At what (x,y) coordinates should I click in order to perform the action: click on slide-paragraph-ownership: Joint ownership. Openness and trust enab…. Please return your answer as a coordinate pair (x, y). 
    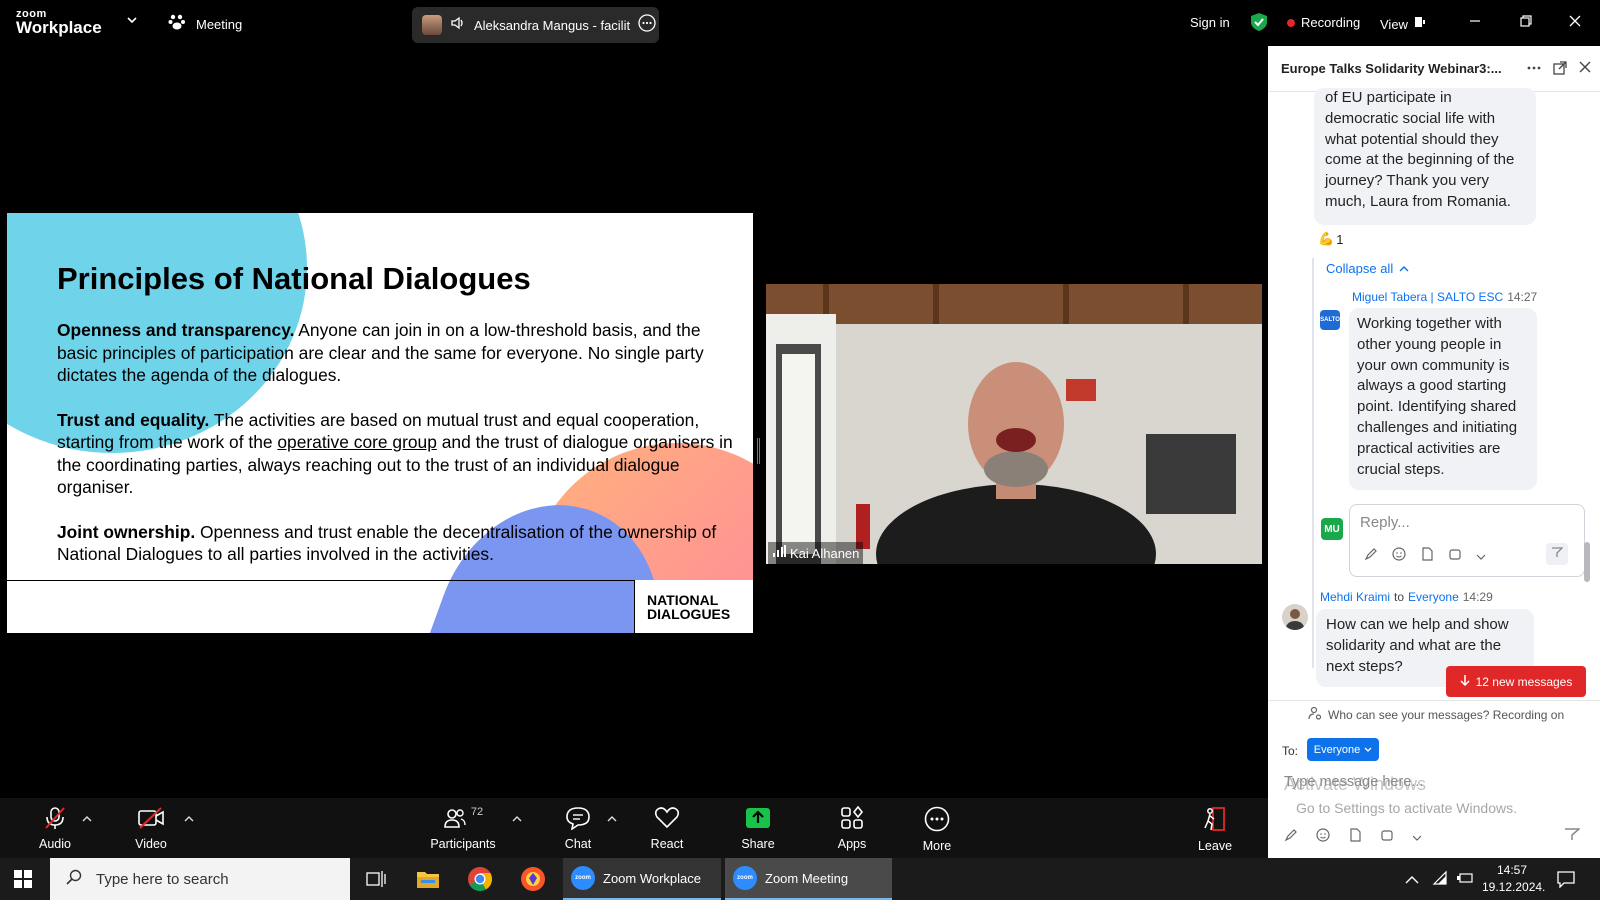
    Looking at the image, I should click on (397, 543).